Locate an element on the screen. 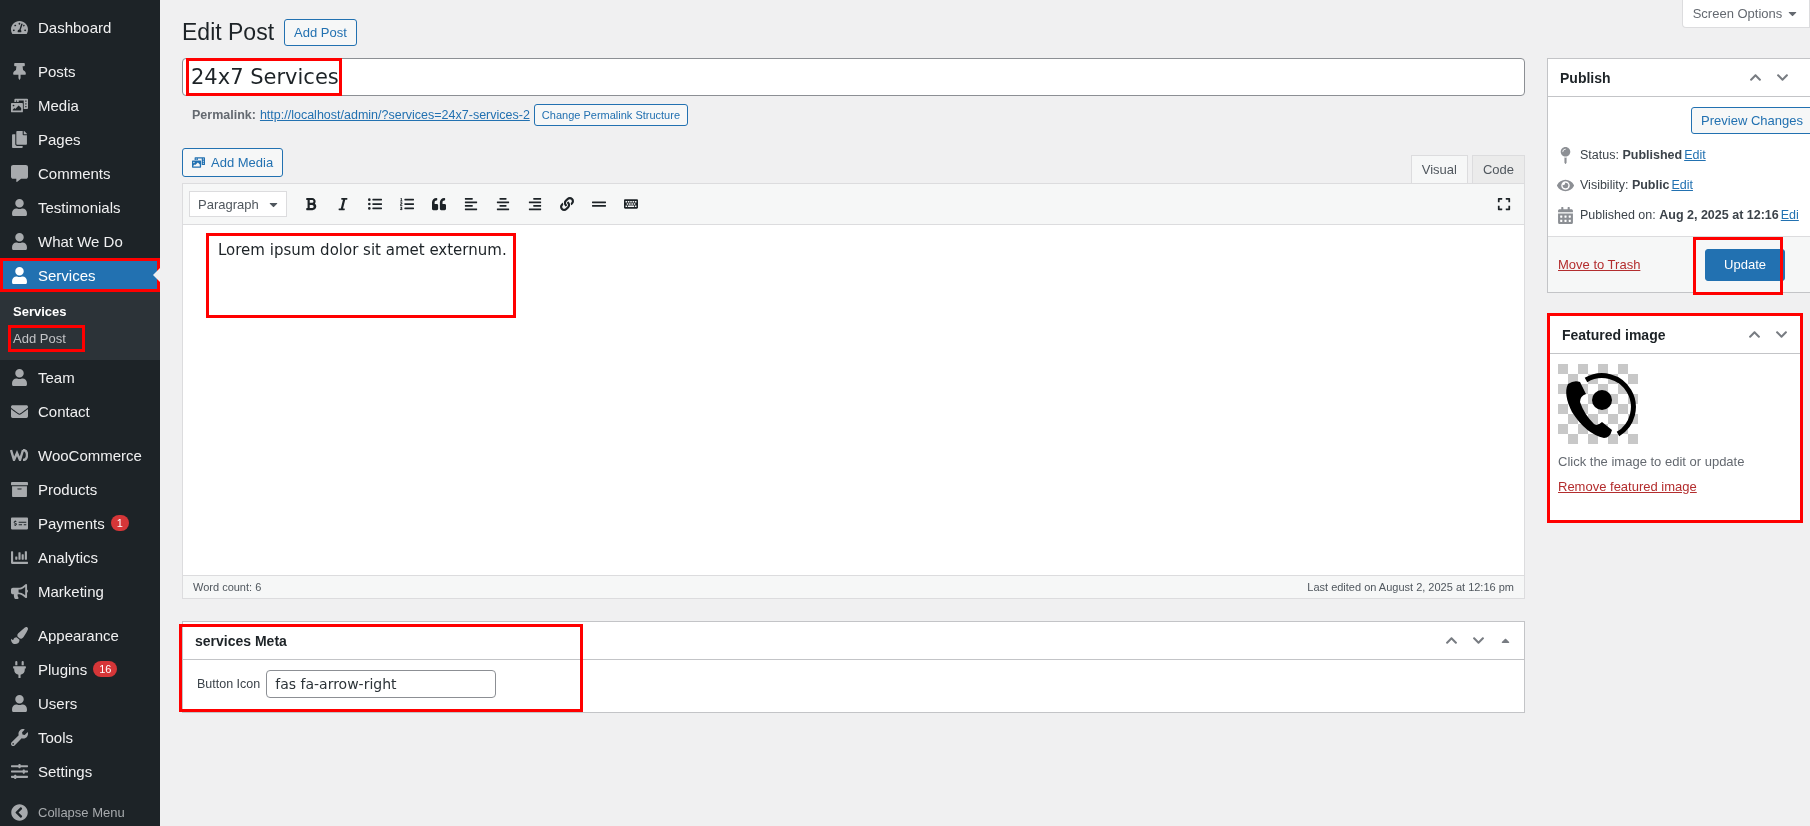  remove-image-link: Remove featured image is located at coordinates (1627, 486).